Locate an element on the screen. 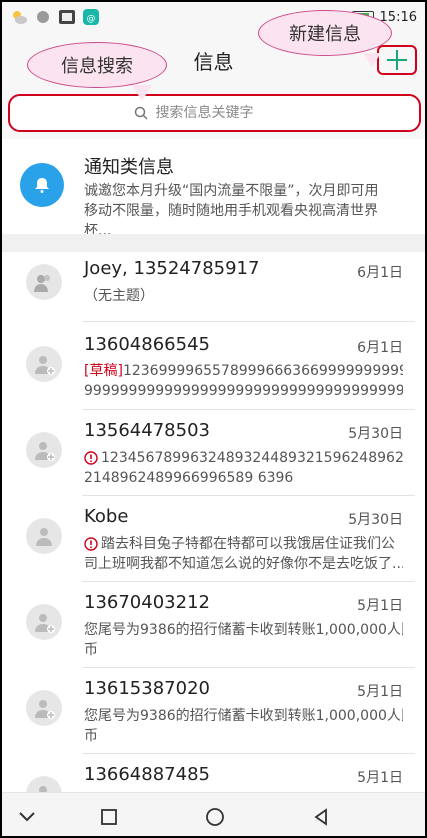 Image resolution: width=427 pixels, height=838 pixels. notification-title: 通知类信息 is located at coordinates (129, 167).